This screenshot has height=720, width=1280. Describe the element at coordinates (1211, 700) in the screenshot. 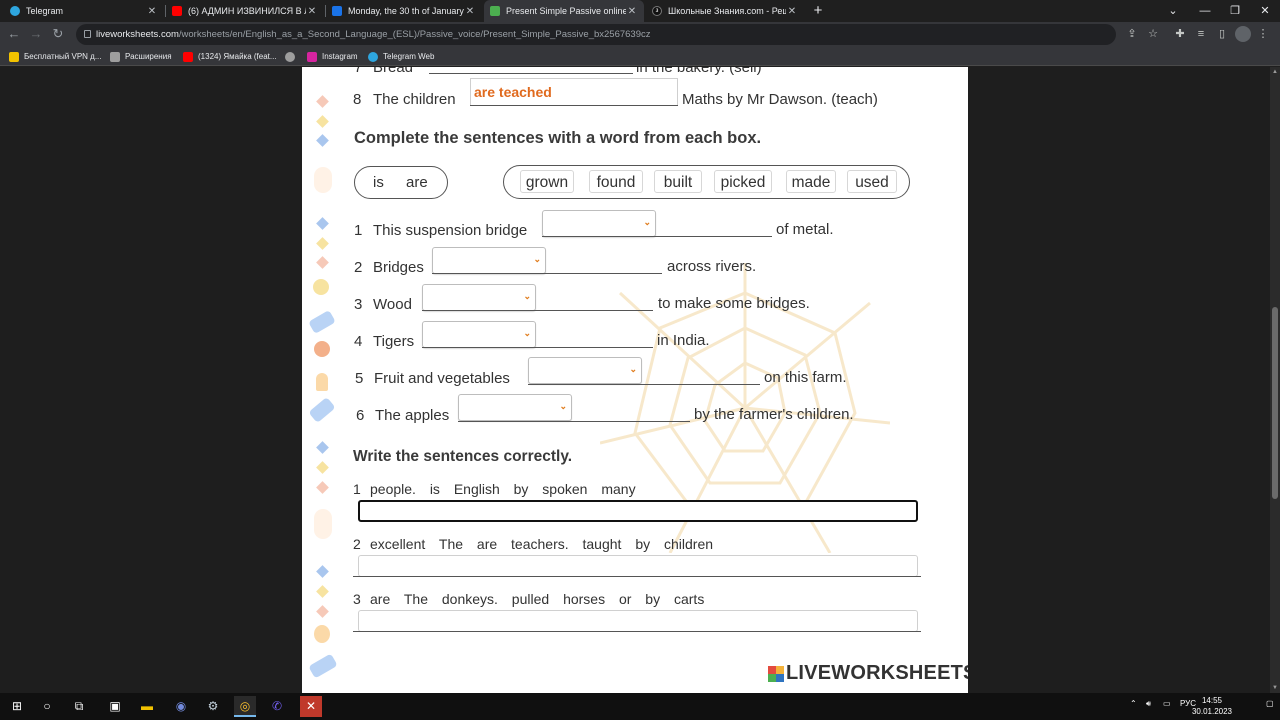

I see `clock-time: 14:55` at that location.